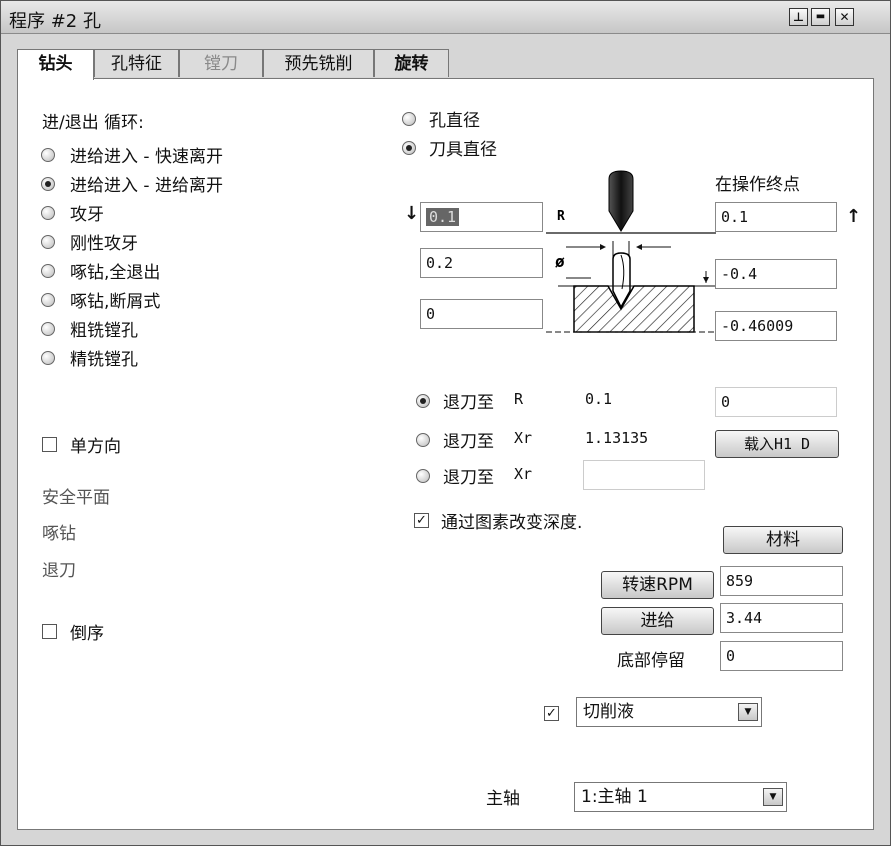  What do you see at coordinates (776, 217) in the screenshot?
I see `end-safe-plane-input: 0.1` at bounding box center [776, 217].